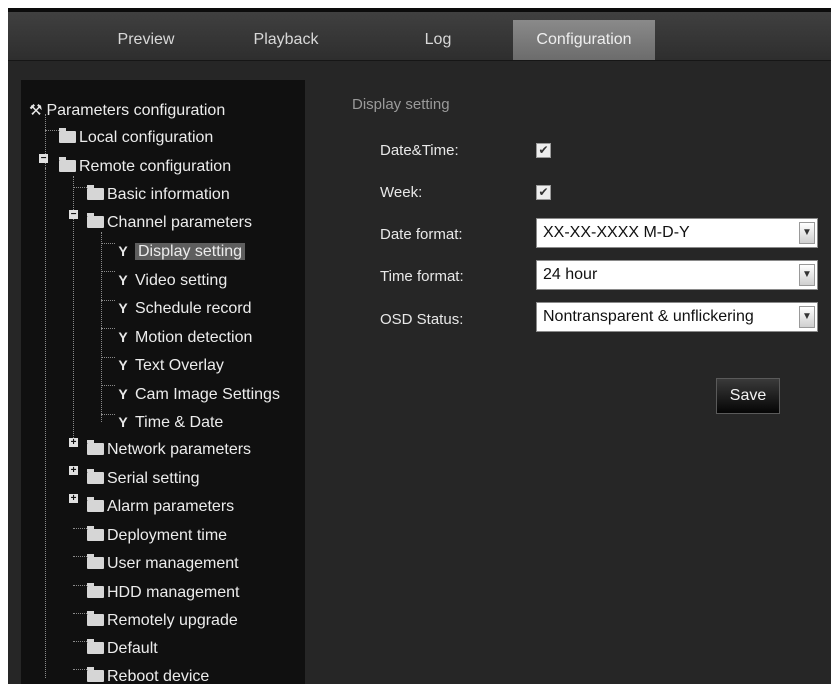 This screenshot has width=831, height=688. I want to click on tree-item-label: Cam Image Settings, so click(207, 394).